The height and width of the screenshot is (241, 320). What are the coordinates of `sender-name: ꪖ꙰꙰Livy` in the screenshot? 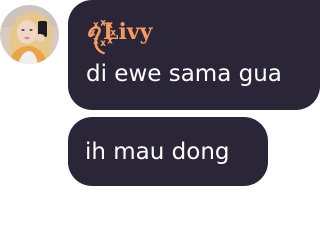 It's located at (119, 32).